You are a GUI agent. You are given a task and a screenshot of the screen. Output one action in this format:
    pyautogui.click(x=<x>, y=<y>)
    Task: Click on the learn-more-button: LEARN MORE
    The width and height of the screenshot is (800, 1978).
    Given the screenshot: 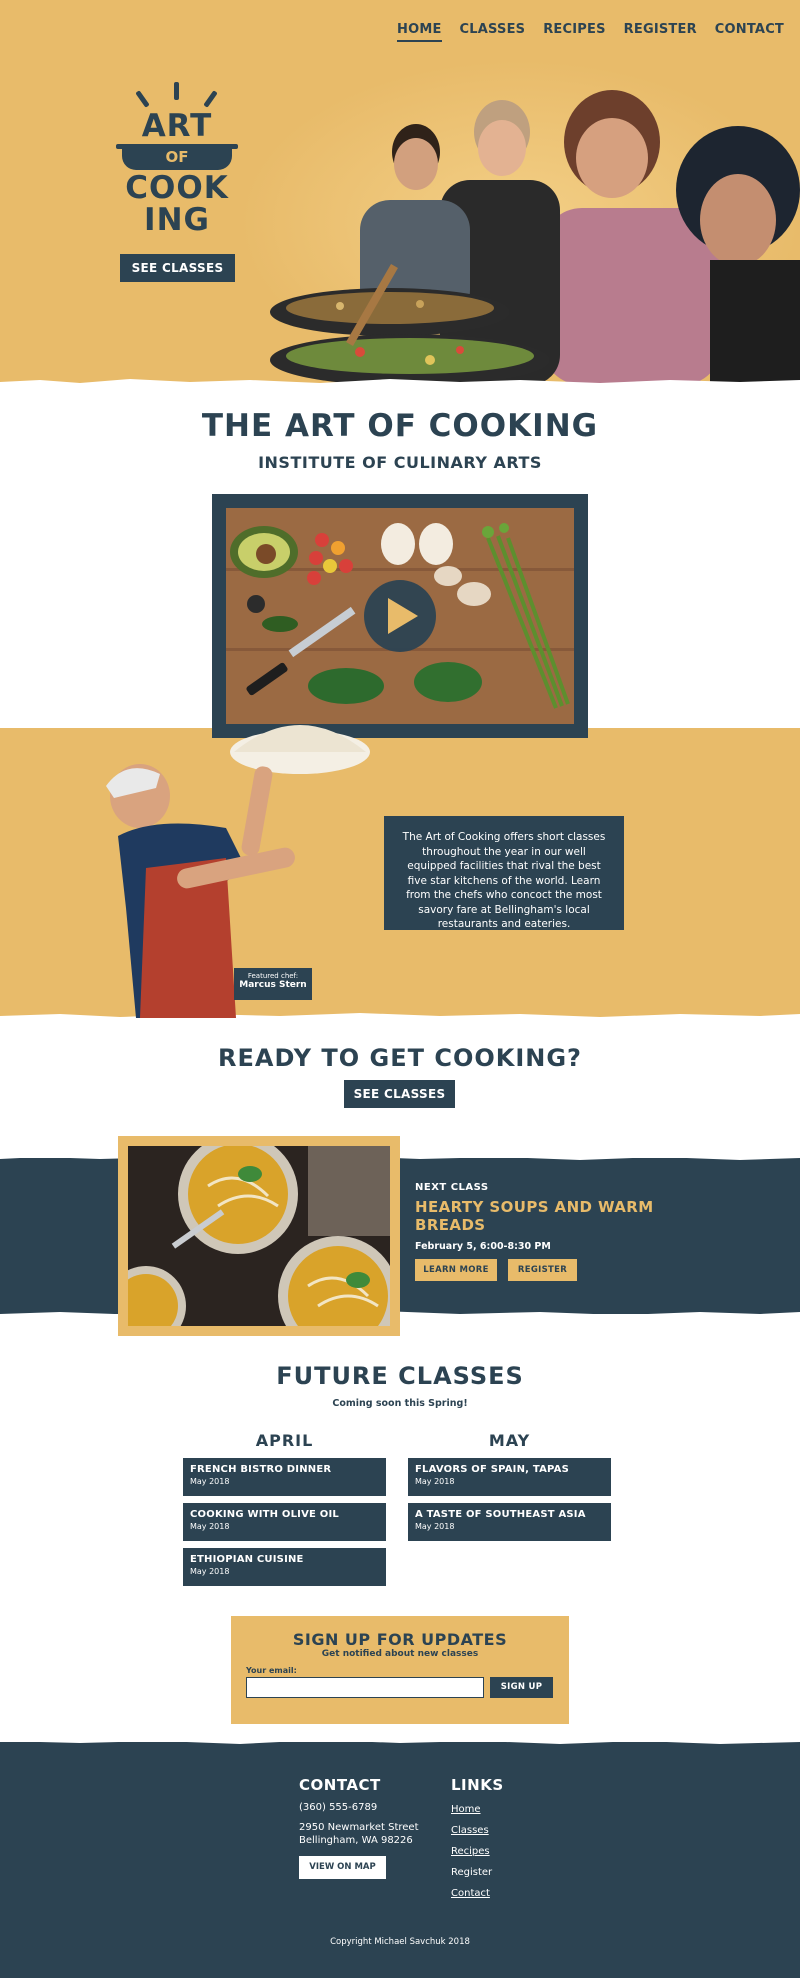 What is the action you would take?
    pyautogui.click(x=456, y=1270)
    